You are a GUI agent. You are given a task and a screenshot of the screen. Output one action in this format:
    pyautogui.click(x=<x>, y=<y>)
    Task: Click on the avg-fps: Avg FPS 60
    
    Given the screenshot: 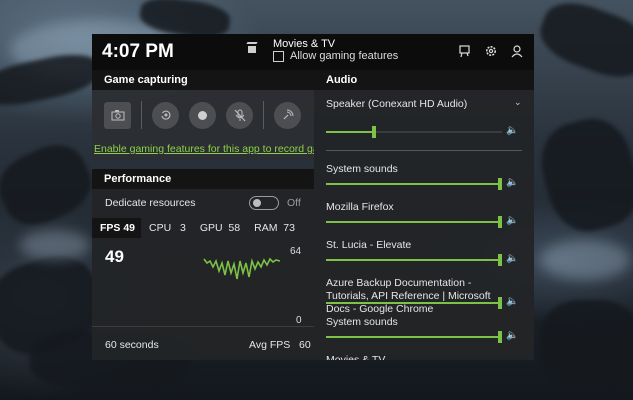 What is the action you would take?
    pyautogui.click(x=280, y=345)
    